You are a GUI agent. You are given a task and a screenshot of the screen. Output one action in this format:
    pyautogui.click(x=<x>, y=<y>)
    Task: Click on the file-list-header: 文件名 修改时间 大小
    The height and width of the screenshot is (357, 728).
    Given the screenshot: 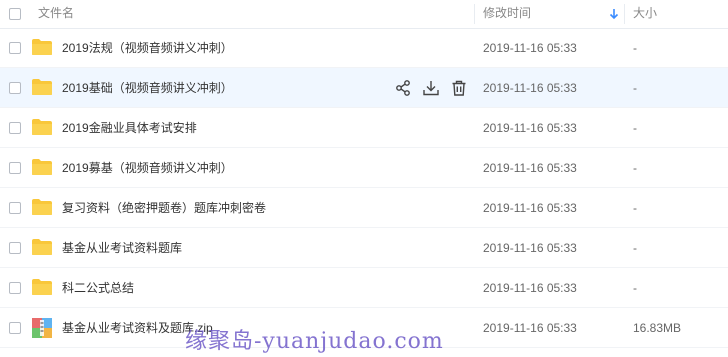 What is the action you would take?
    pyautogui.click(x=364, y=14)
    